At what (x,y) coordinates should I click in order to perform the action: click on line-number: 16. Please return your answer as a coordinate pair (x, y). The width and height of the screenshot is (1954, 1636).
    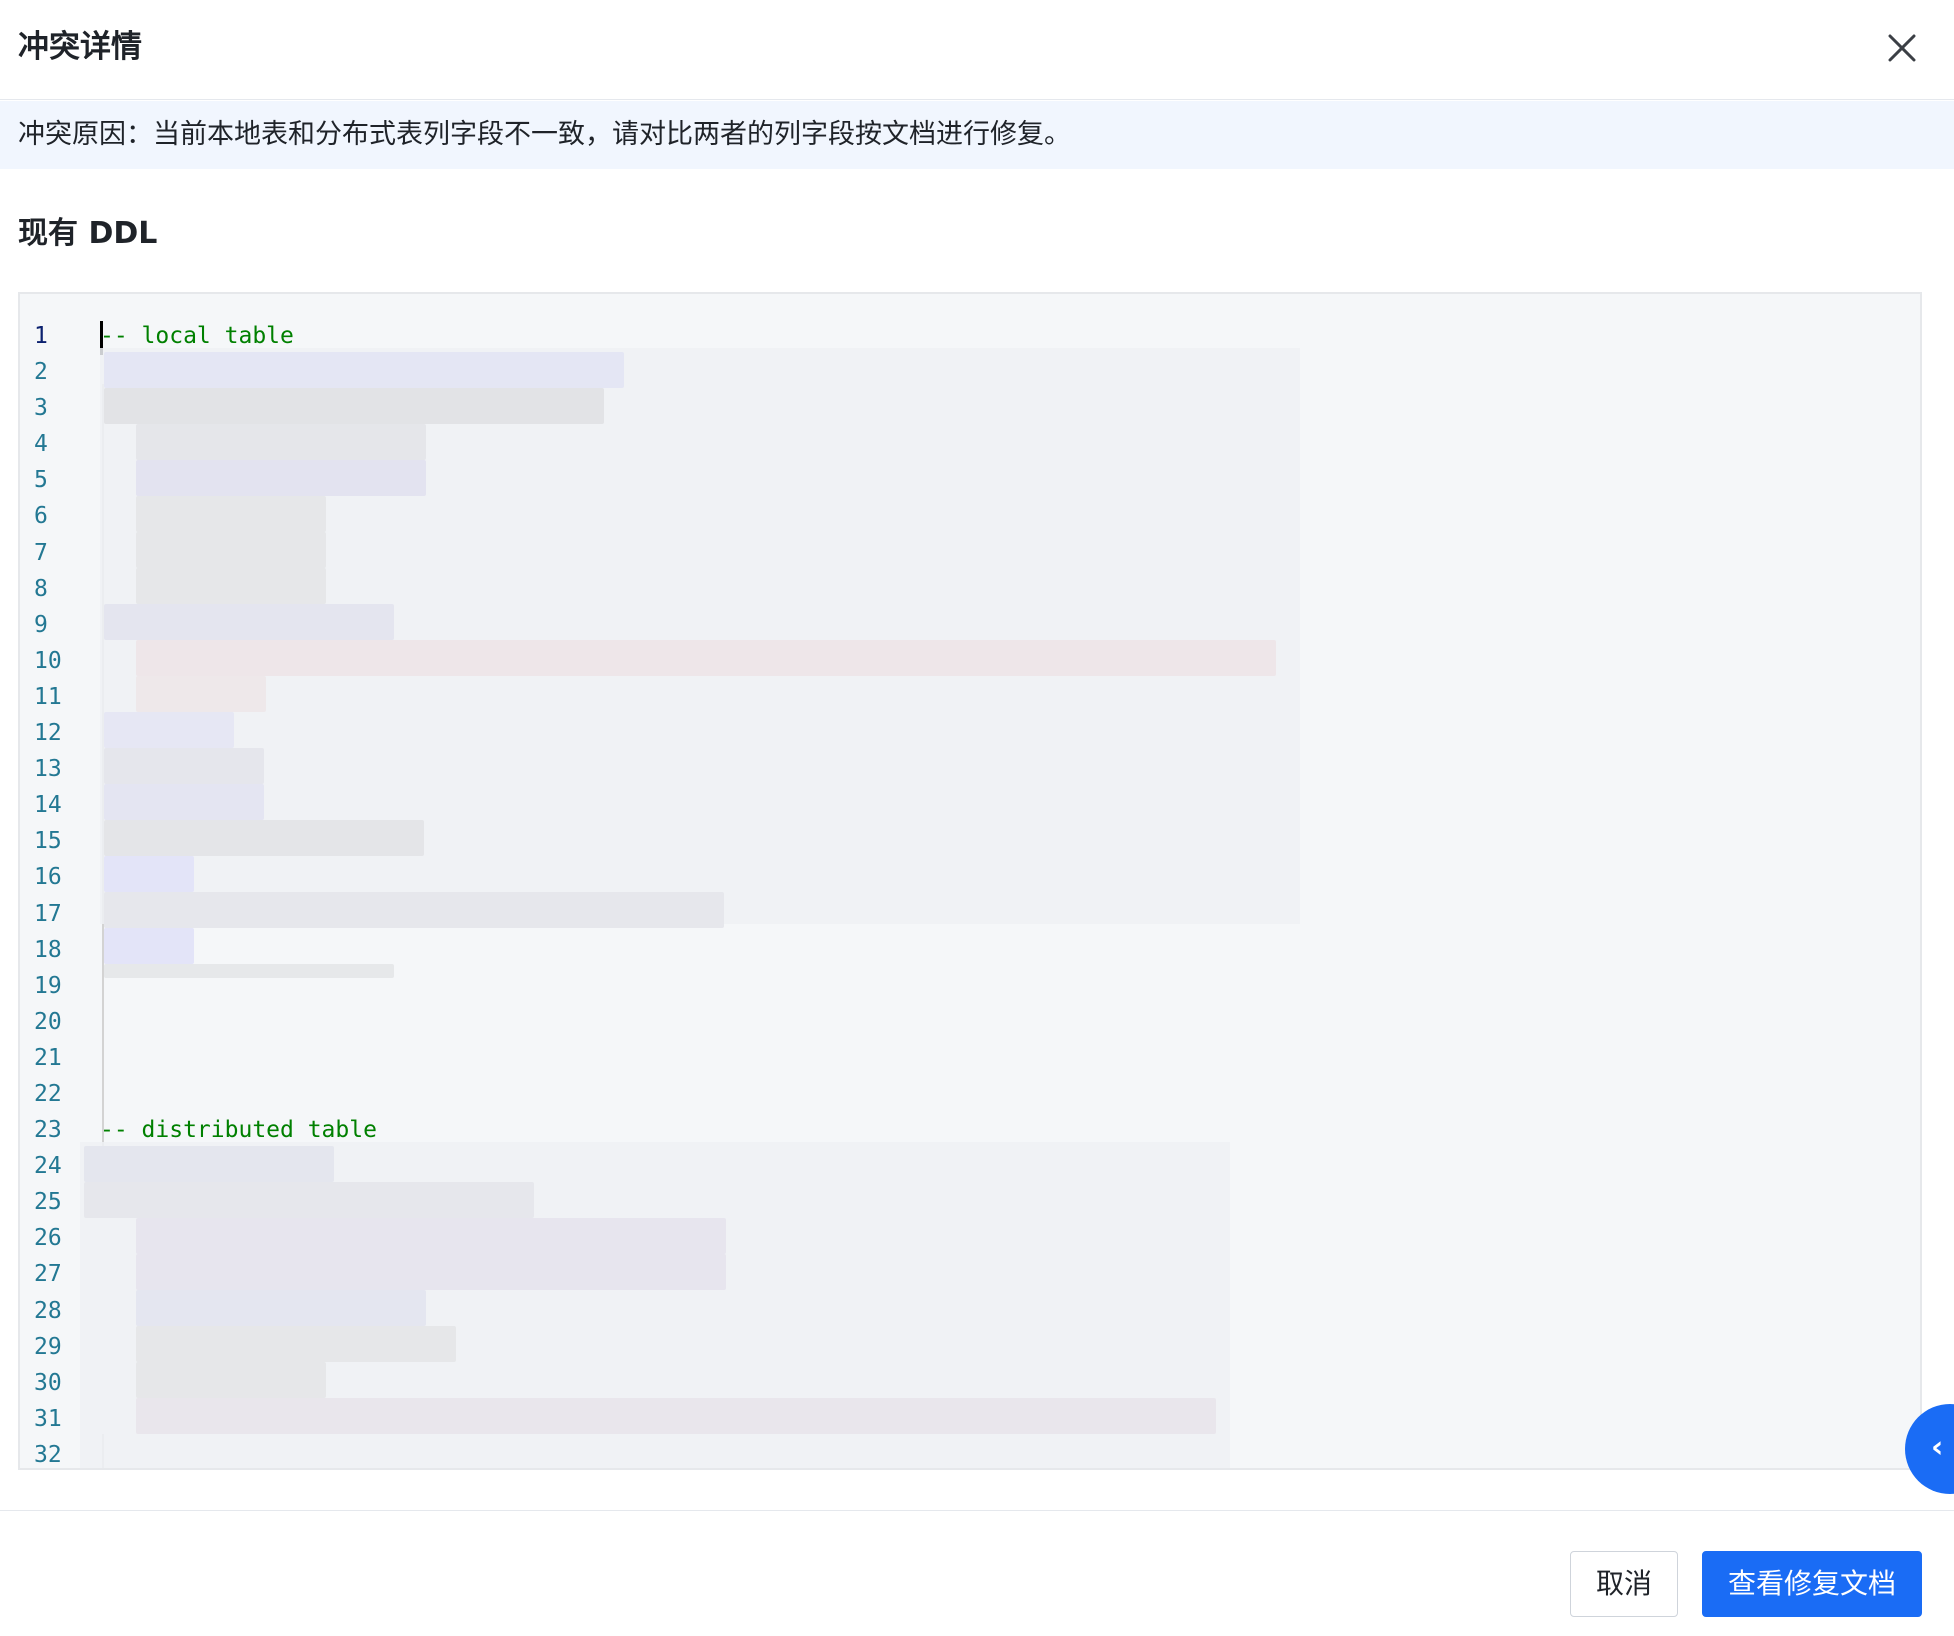
    Looking at the image, I should click on (48, 877).